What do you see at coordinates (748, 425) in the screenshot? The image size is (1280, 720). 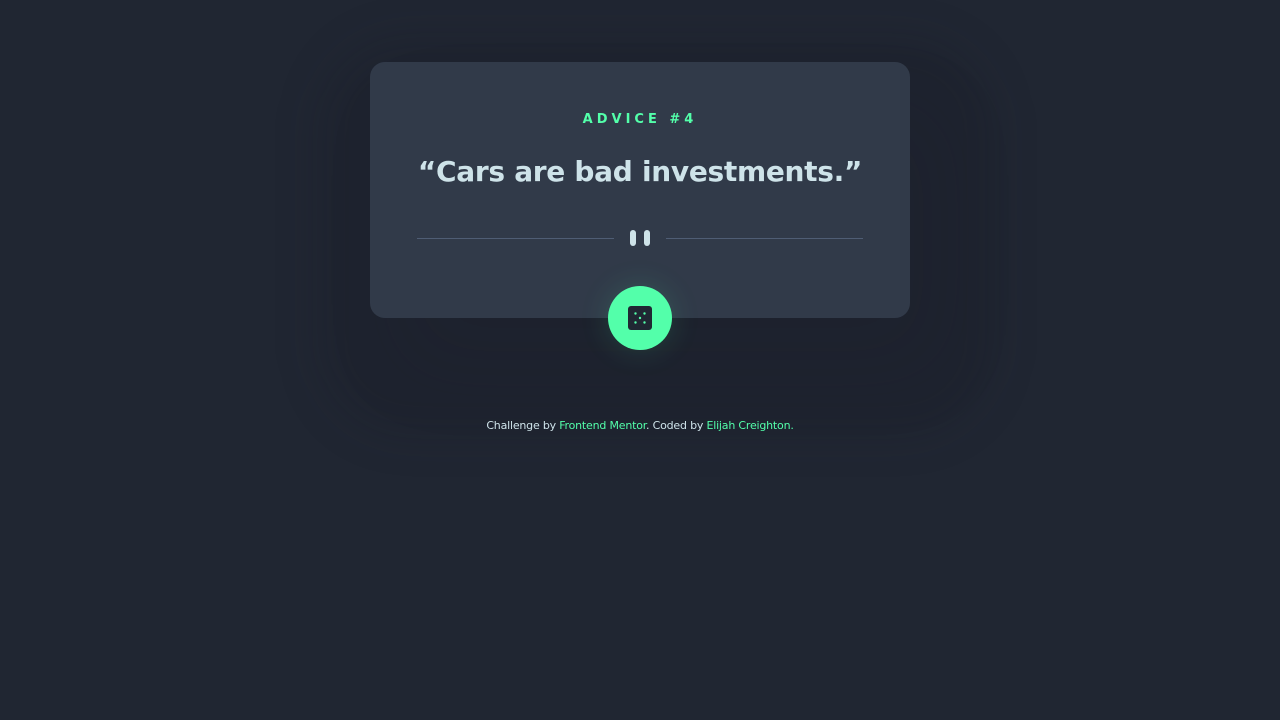 I see `author-link: Elijah Creighton` at bounding box center [748, 425].